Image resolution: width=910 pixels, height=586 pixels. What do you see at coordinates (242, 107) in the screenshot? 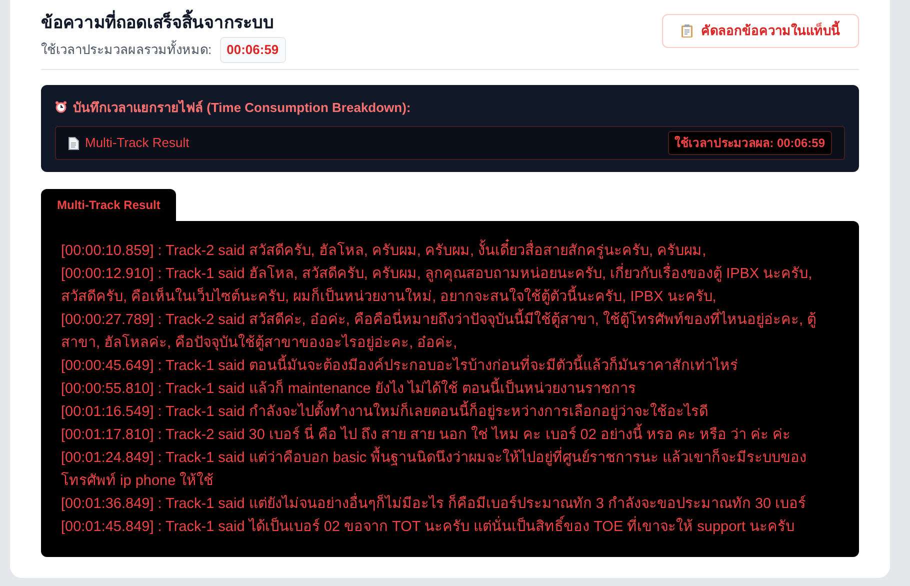
I see `breakdown-title: บันทึกเวลาแยกรายไฟล์ (Time Consumption Breakdown):` at bounding box center [242, 107].